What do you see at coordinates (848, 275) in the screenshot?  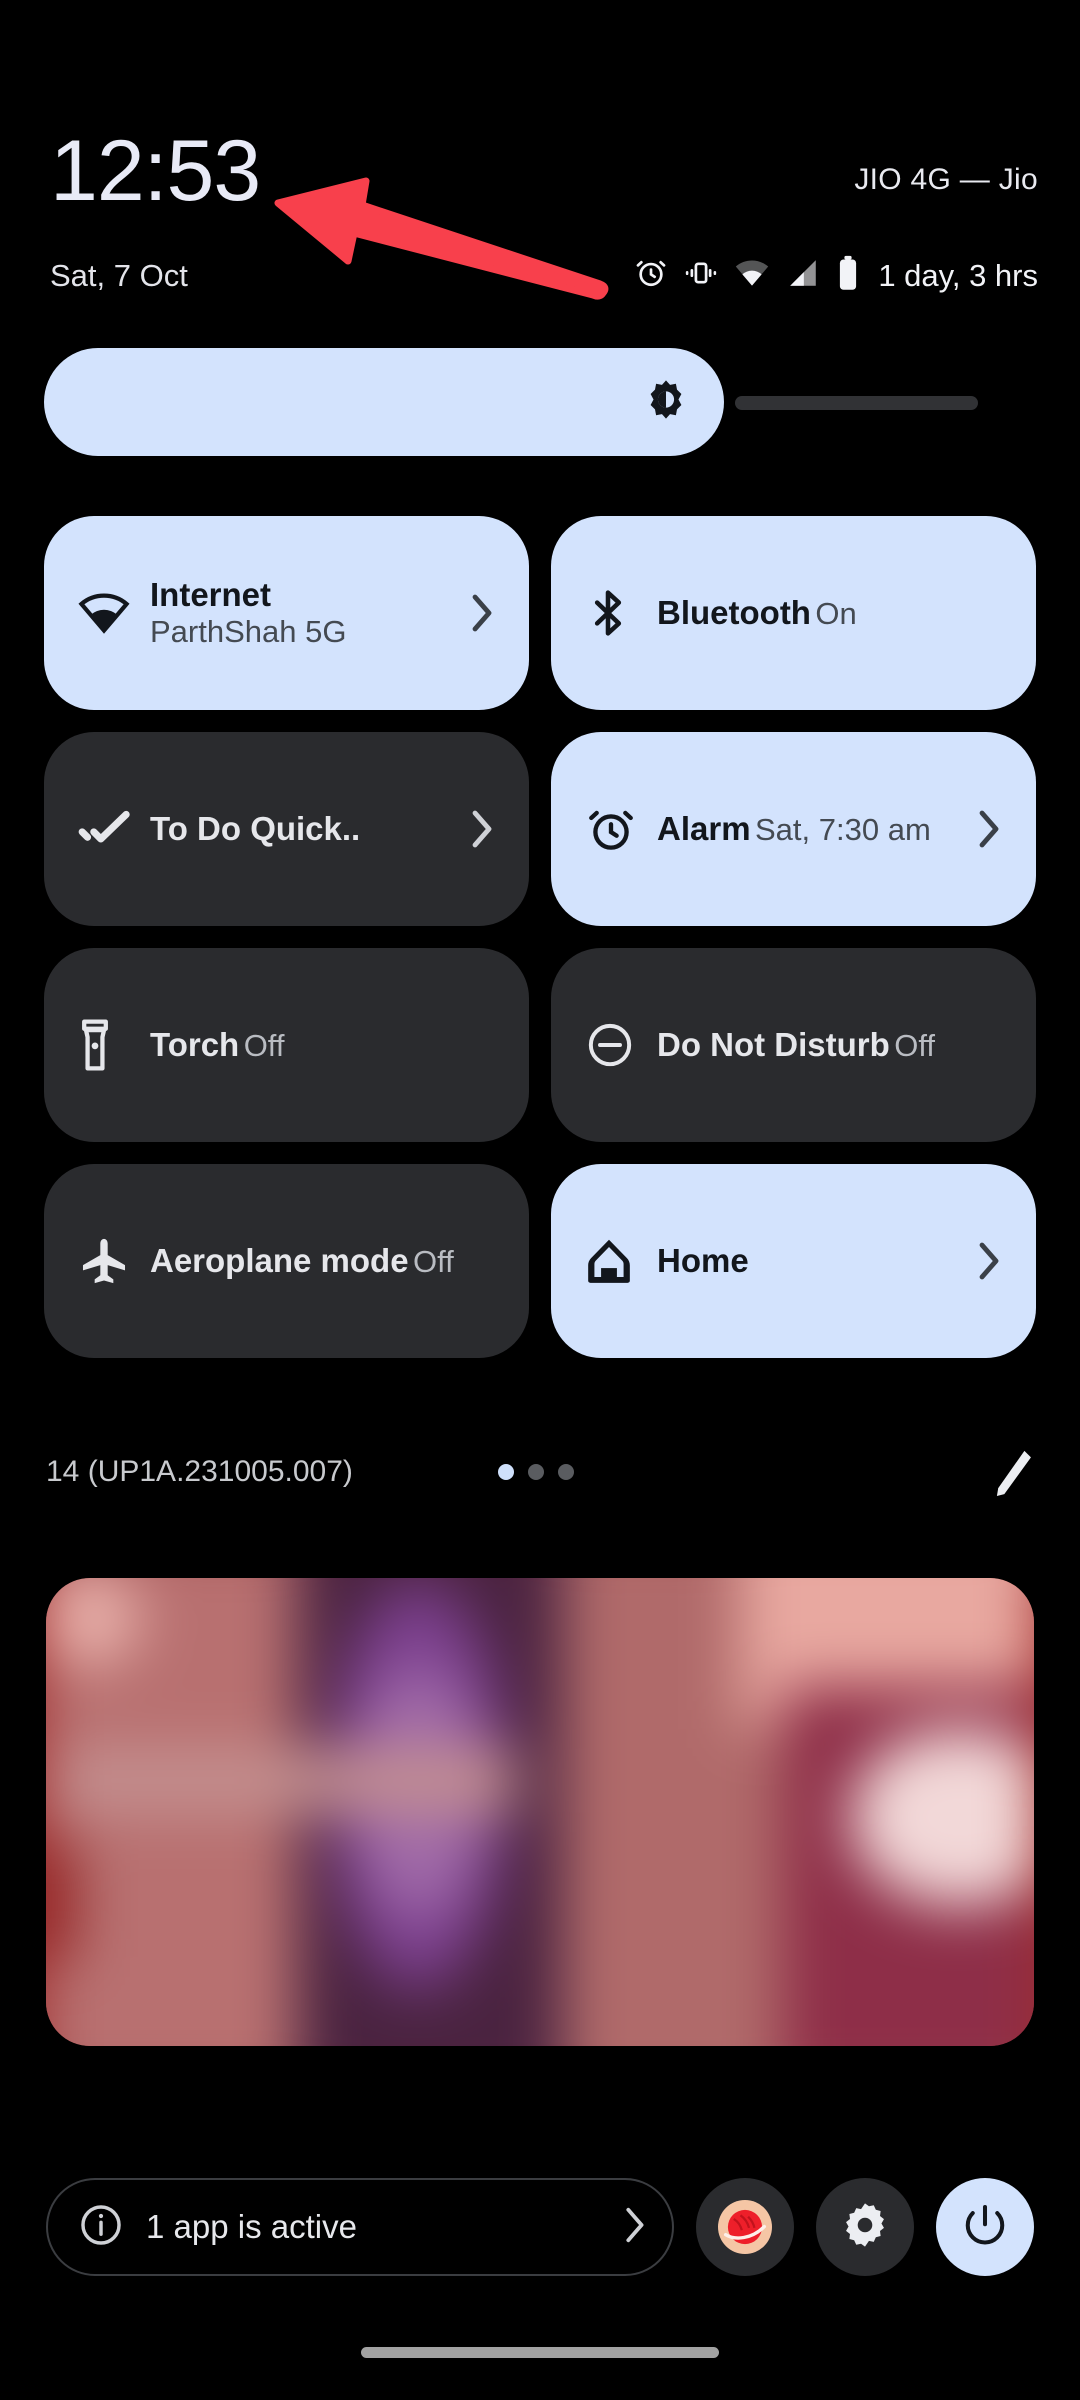 I see `battery-icon` at bounding box center [848, 275].